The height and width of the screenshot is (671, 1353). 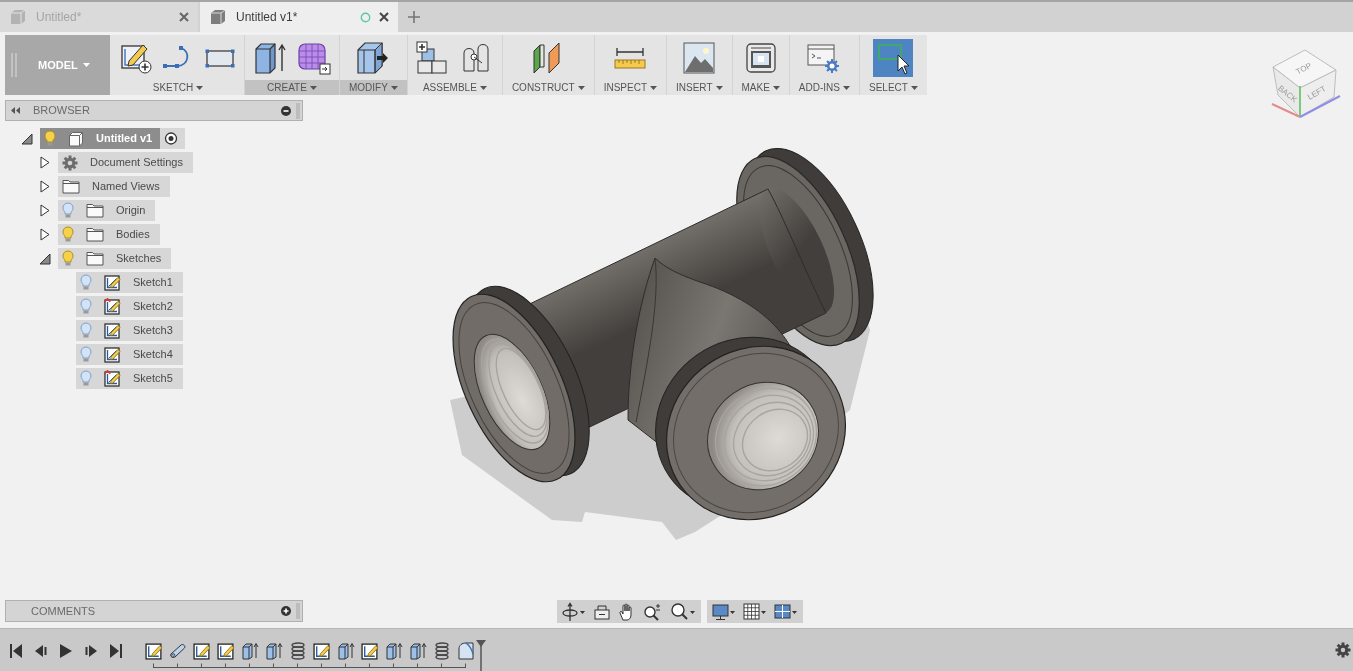 What do you see at coordinates (653, 611) in the screenshot?
I see `zoom-window-icon` at bounding box center [653, 611].